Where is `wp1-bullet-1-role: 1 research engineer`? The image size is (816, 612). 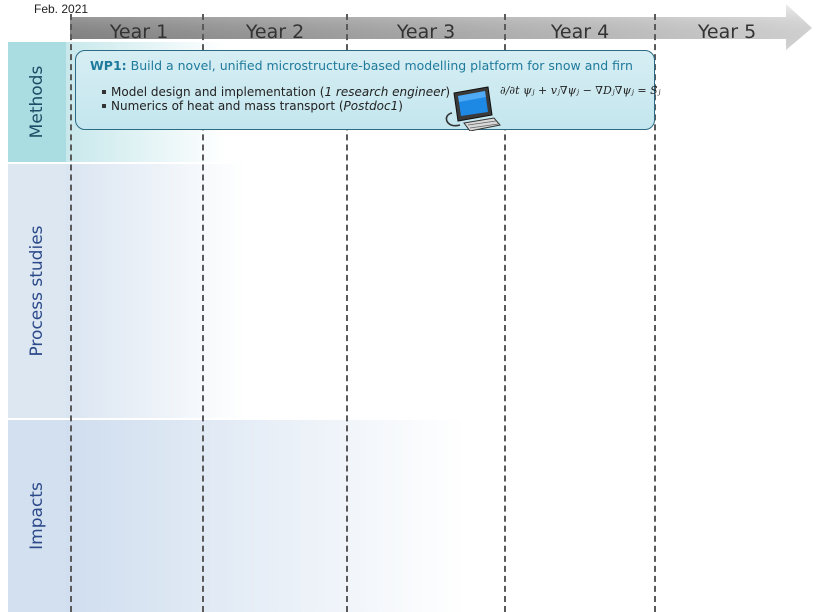 wp1-bullet-1-role: 1 research engineer is located at coordinates (385, 92).